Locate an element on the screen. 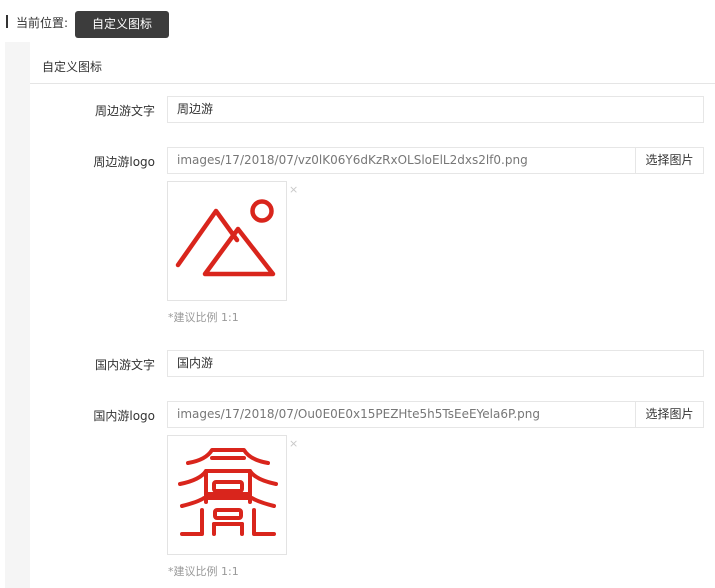 The height and width of the screenshot is (588, 715). domestic-logo-label: 国内游logo is located at coordinates (124, 416).